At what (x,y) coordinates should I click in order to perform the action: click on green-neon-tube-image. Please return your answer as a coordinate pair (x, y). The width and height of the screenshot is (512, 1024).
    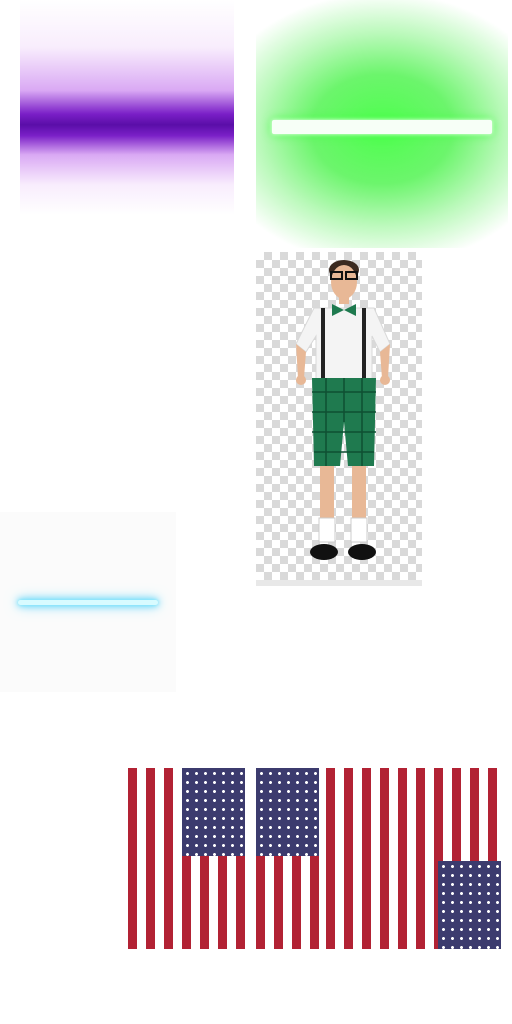
    Looking at the image, I should click on (382, 124).